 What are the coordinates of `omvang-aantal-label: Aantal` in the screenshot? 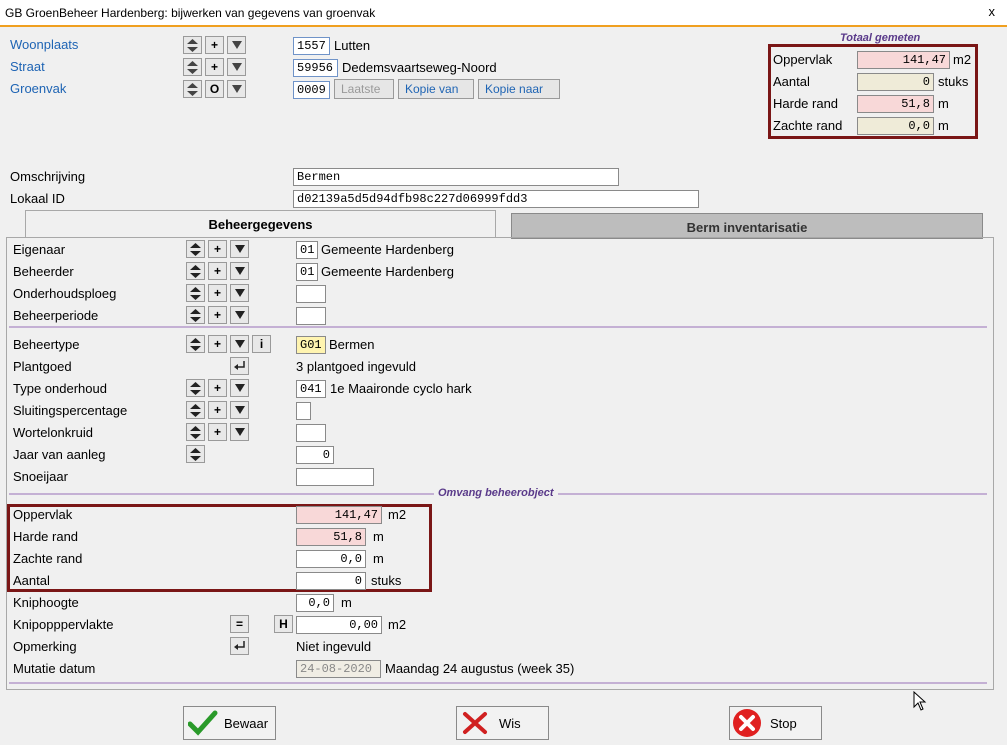 It's located at (31, 580).